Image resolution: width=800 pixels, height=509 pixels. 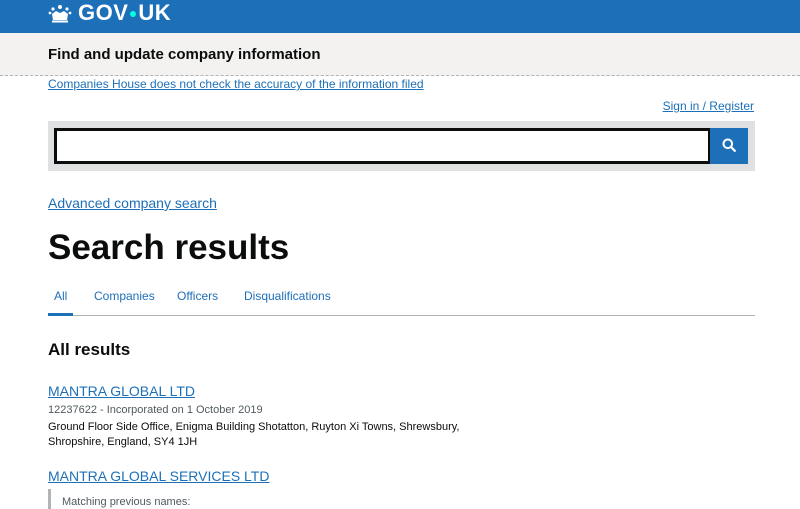 What do you see at coordinates (60, 296) in the screenshot?
I see `tab-all: All` at bounding box center [60, 296].